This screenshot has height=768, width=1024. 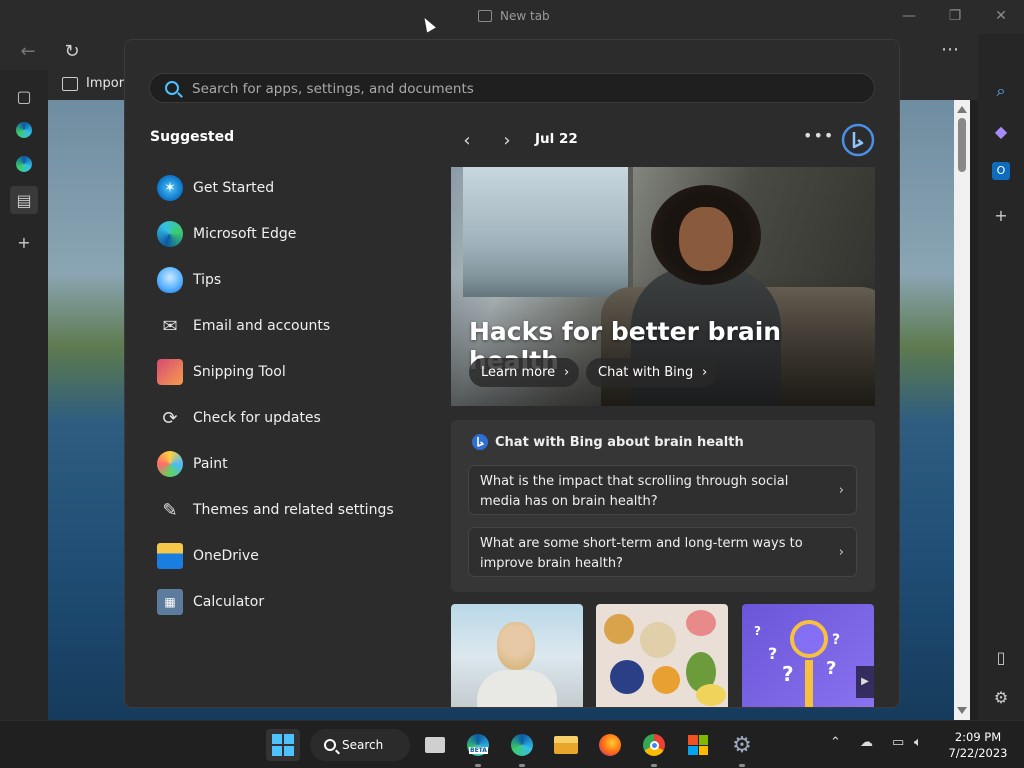 I want to click on feed-nav: ‹ › Jul 22 •••, so click(x=665, y=140).